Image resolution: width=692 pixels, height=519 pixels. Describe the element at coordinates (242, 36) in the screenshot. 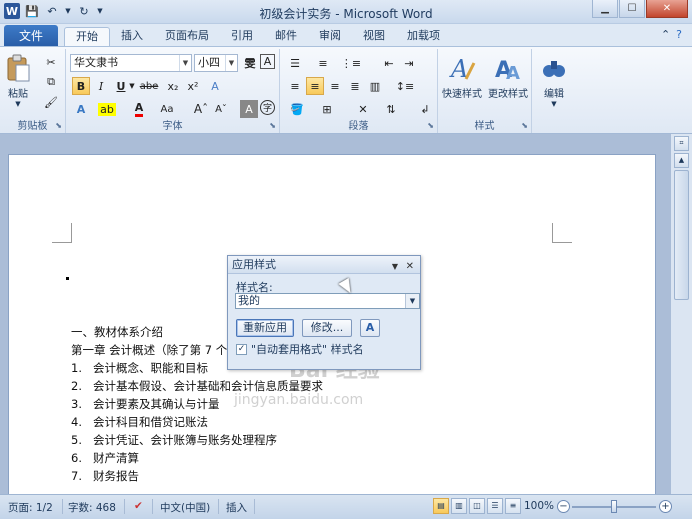

I see `tab-references: 引用` at that location.